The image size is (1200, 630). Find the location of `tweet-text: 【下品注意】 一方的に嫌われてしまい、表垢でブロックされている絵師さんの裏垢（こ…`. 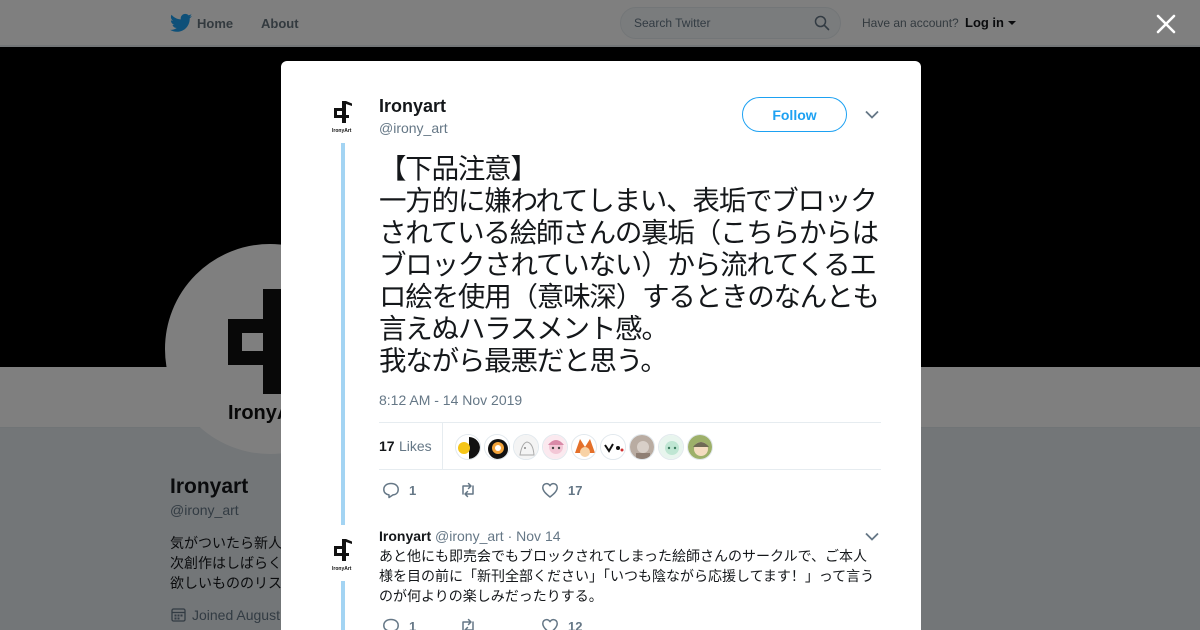

tweet-text: 【下品注意】 一方的に嫌われてしまい、表垢でブロックされている絵師さんの裏垢（こ… is located at coordinates (629, 265).